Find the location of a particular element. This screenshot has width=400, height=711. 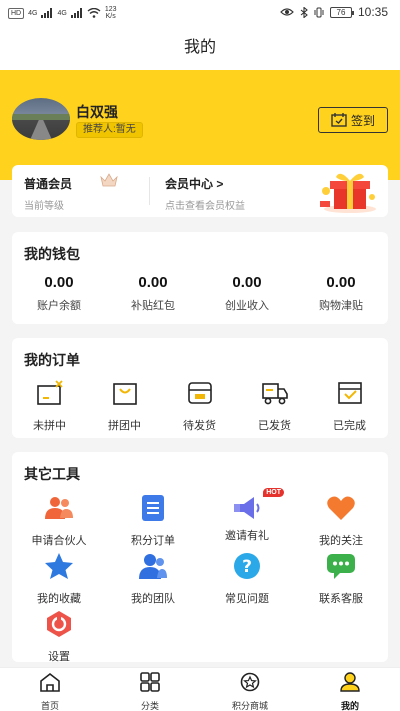

member-center-sub: 点击查看会员权益 is located at coordinates (205, 206).